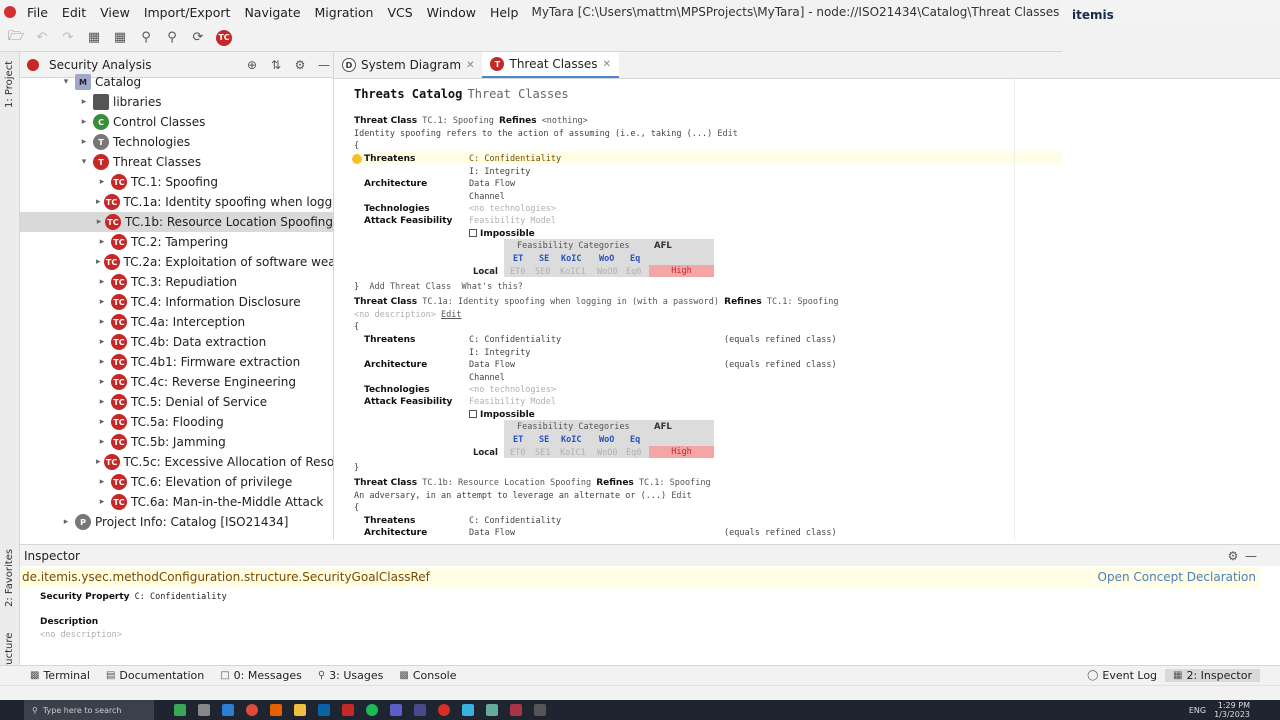 The width and height of the screenshot is (1280, 720). Describe the element at coordinates (42, 38) in the screenshot. I see `undo-icon: ↶` at that location.